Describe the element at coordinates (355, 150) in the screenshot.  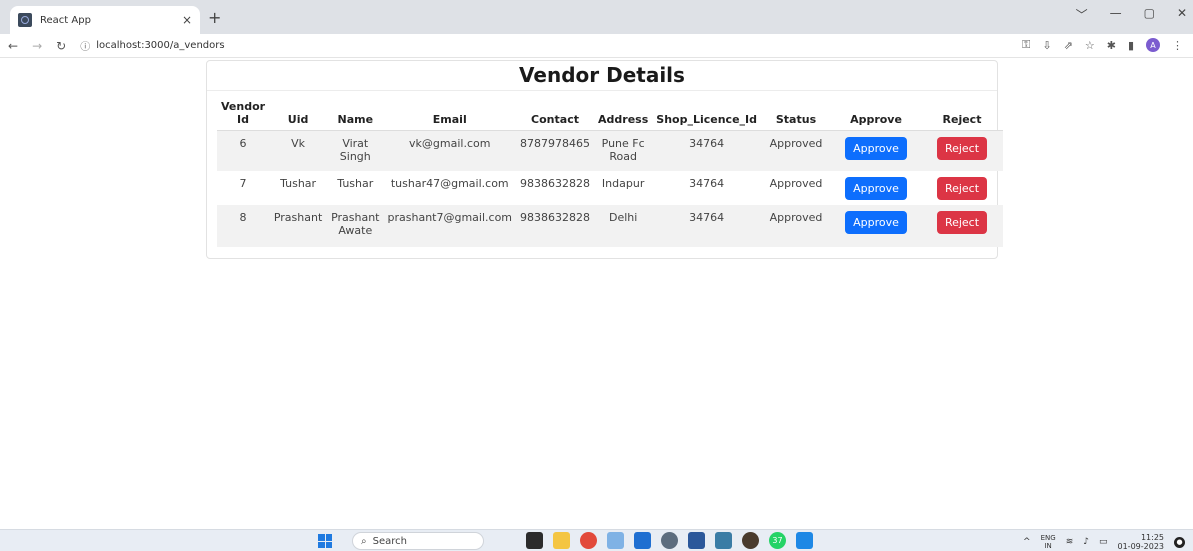
I see `cell-name: Virat Singh` at that location.